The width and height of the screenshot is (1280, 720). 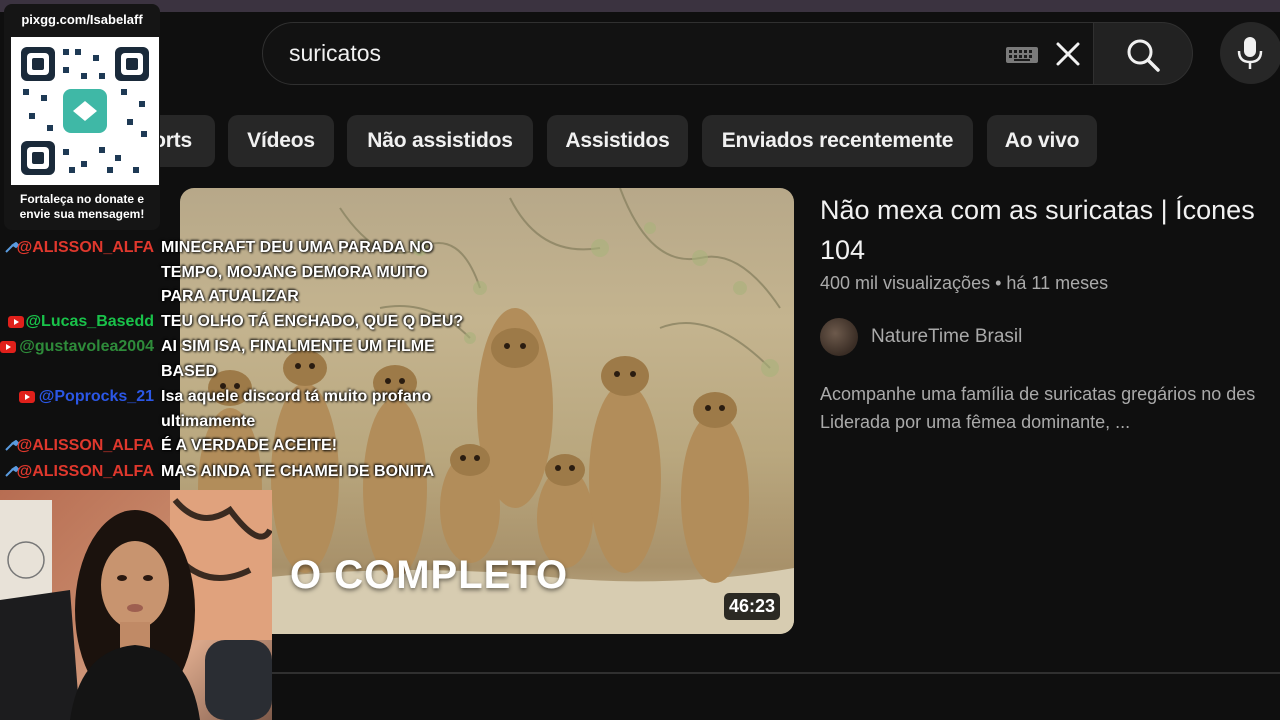 What do you see at coordinates (312, 321) in the screenshot?
I see `chat-text: TEU OLHO TÁ ENCHADO, QUE Q DEU?` at bounding box center [312, 321].